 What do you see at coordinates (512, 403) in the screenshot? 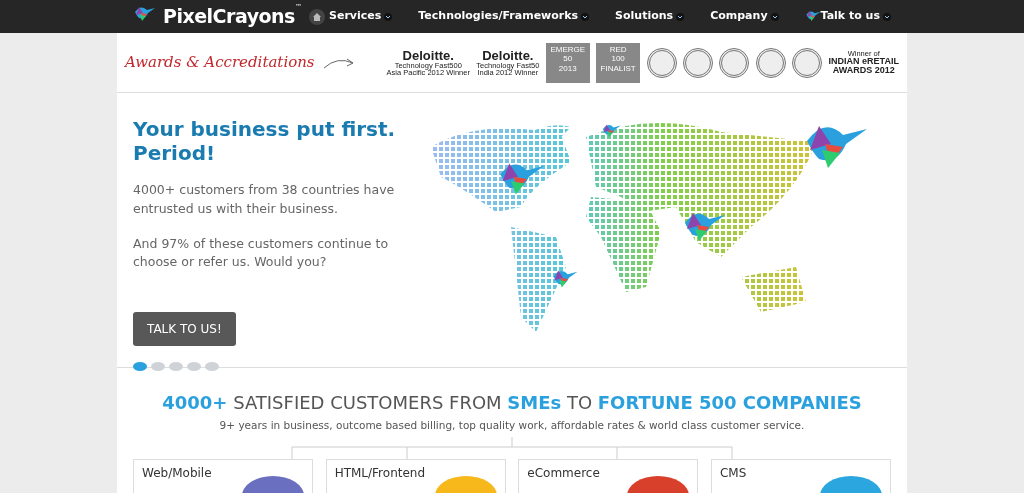
I see `customers-headline: 4000+ SATISFIED CUSTOMERS FROM SMEs TO FORTUNE 500 COMPANIES` at bounding box center [512, 403].